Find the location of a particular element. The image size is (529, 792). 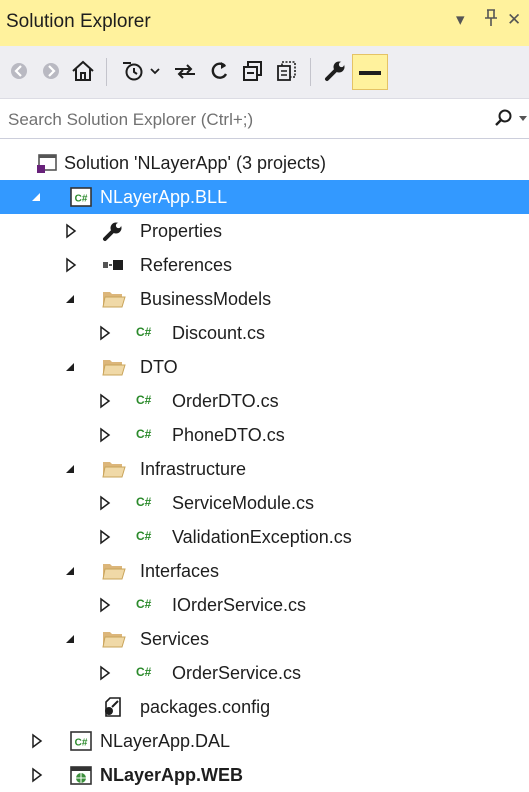

tree-item-label: Interfaces is located at coordinates (180, 571).